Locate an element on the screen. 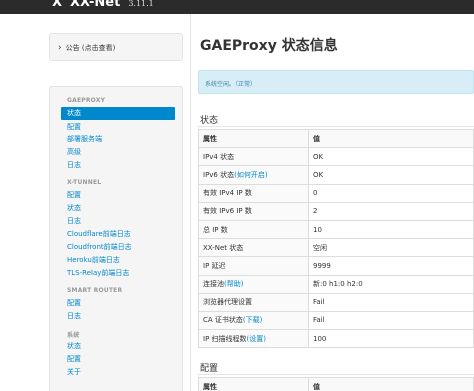 The image size is (474, 391). table-row: IPv4 状态 OK is located at coordinates (336, 157).